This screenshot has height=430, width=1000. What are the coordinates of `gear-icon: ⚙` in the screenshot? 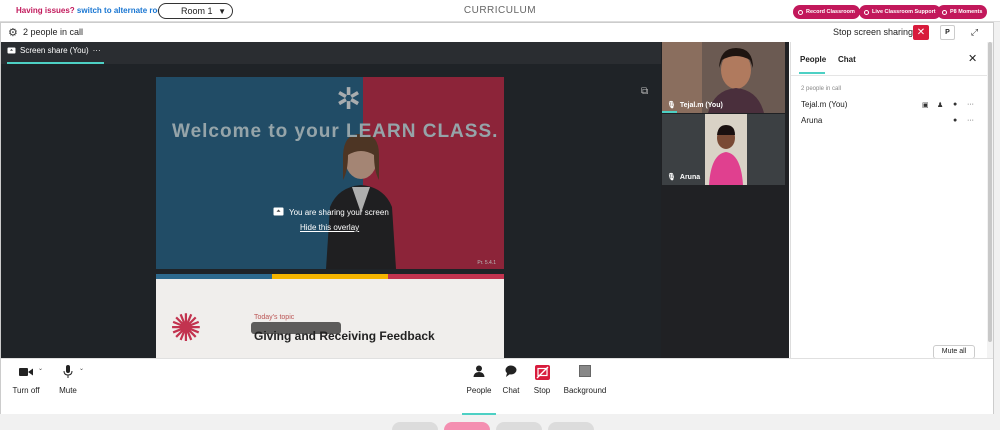 It's located at (13, 32).